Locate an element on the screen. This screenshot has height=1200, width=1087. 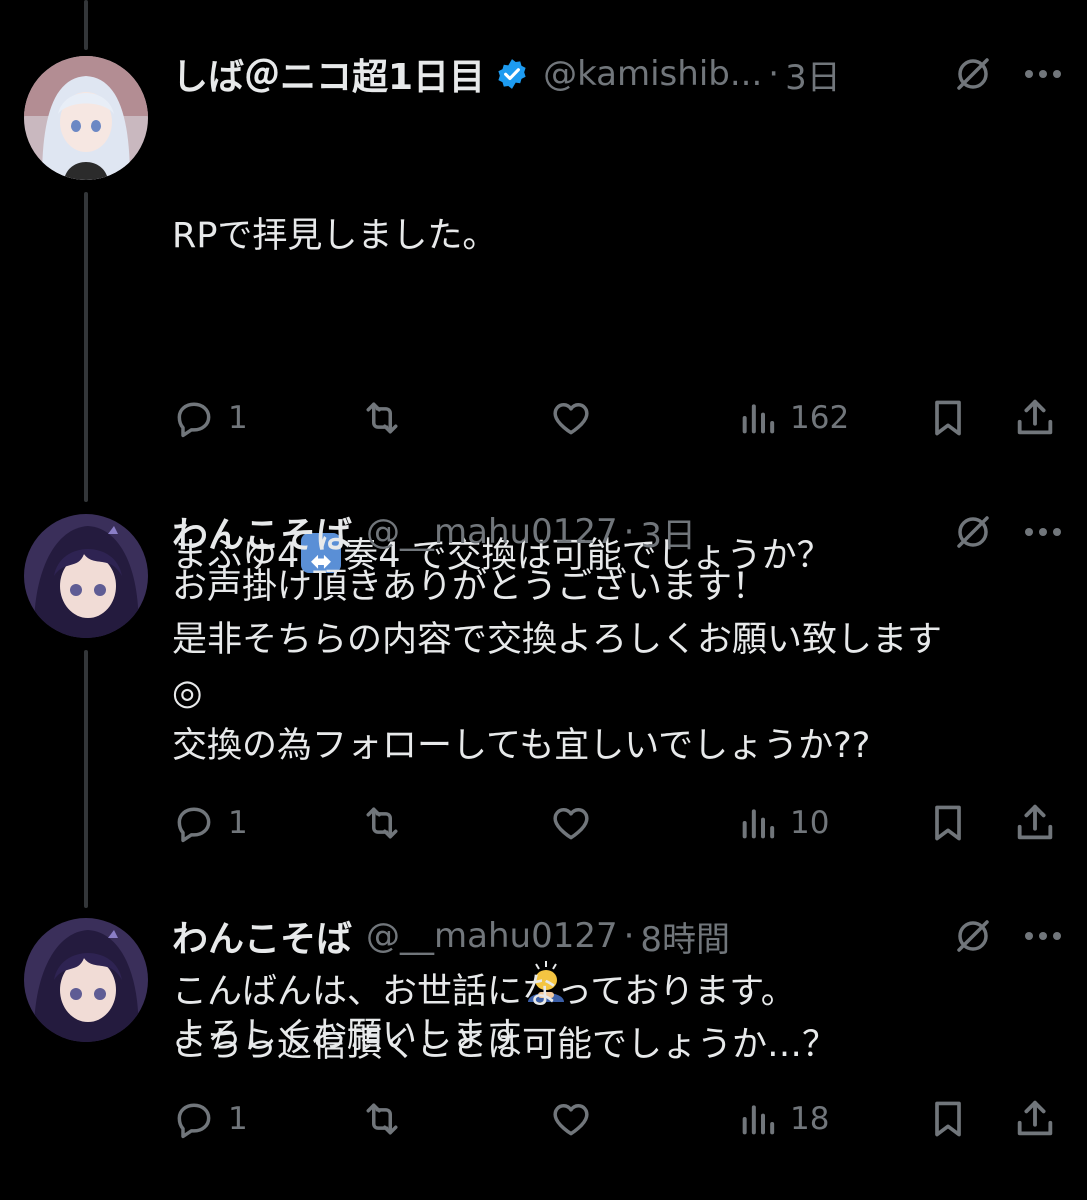
tweet-header: わんこそば @__mahu0127 · 8時間 is located at coordinates (617, 936).